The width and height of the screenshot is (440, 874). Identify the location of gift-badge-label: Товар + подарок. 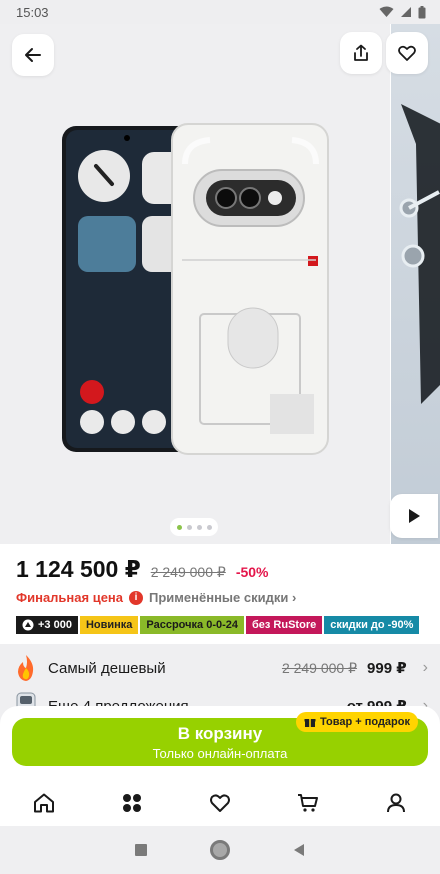
(365, 722).